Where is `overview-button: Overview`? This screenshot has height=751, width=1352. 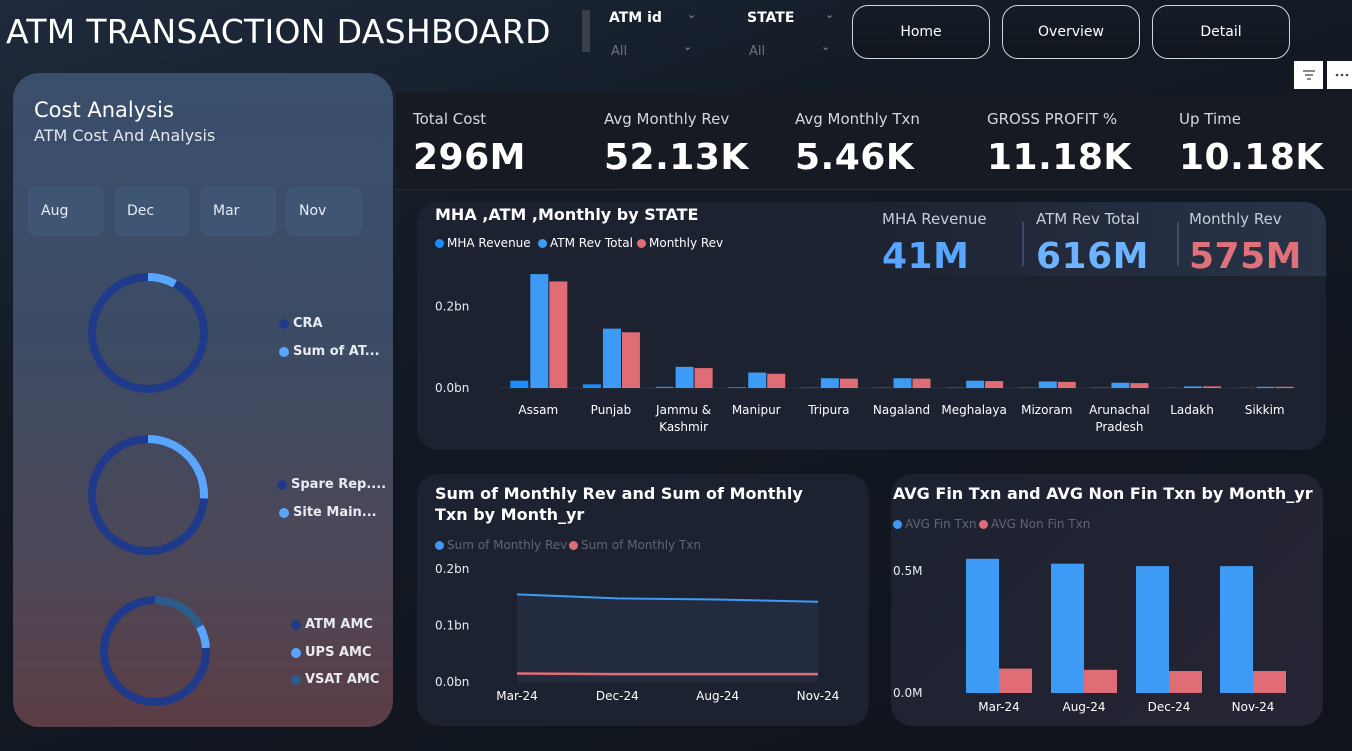 overview-button: Overview is located at coordinates (1071, 32).